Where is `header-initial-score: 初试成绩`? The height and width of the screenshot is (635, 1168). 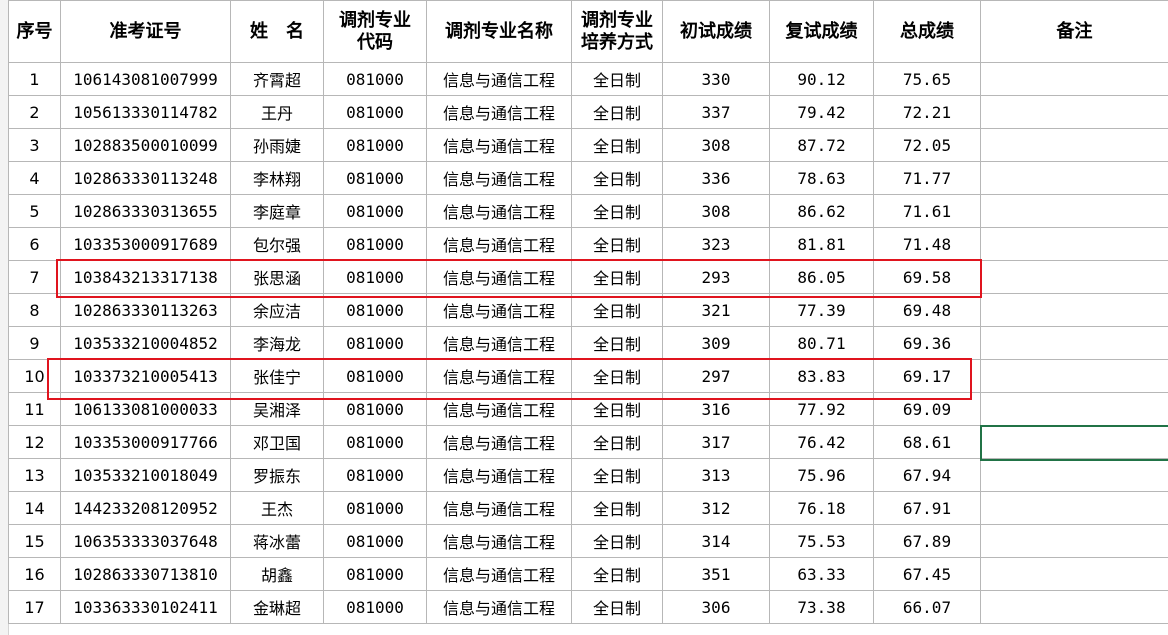 header-initial-score: 初试成绩 is located at coordinates (716, 31).